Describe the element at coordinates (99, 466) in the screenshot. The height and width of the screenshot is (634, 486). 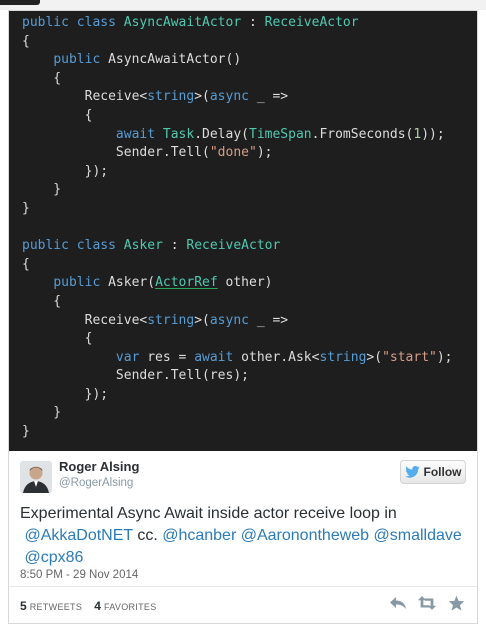
I see `author-name: Roger Alsing` at that location.